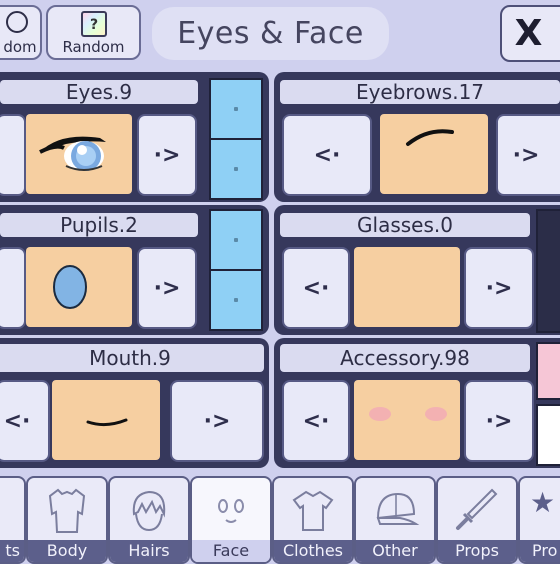 The width and height of the screenshot is (560, 564). Describe the element at coordinates (539, 520) in the screenshot. I see `tab-pro: ★ Pro` at that location.